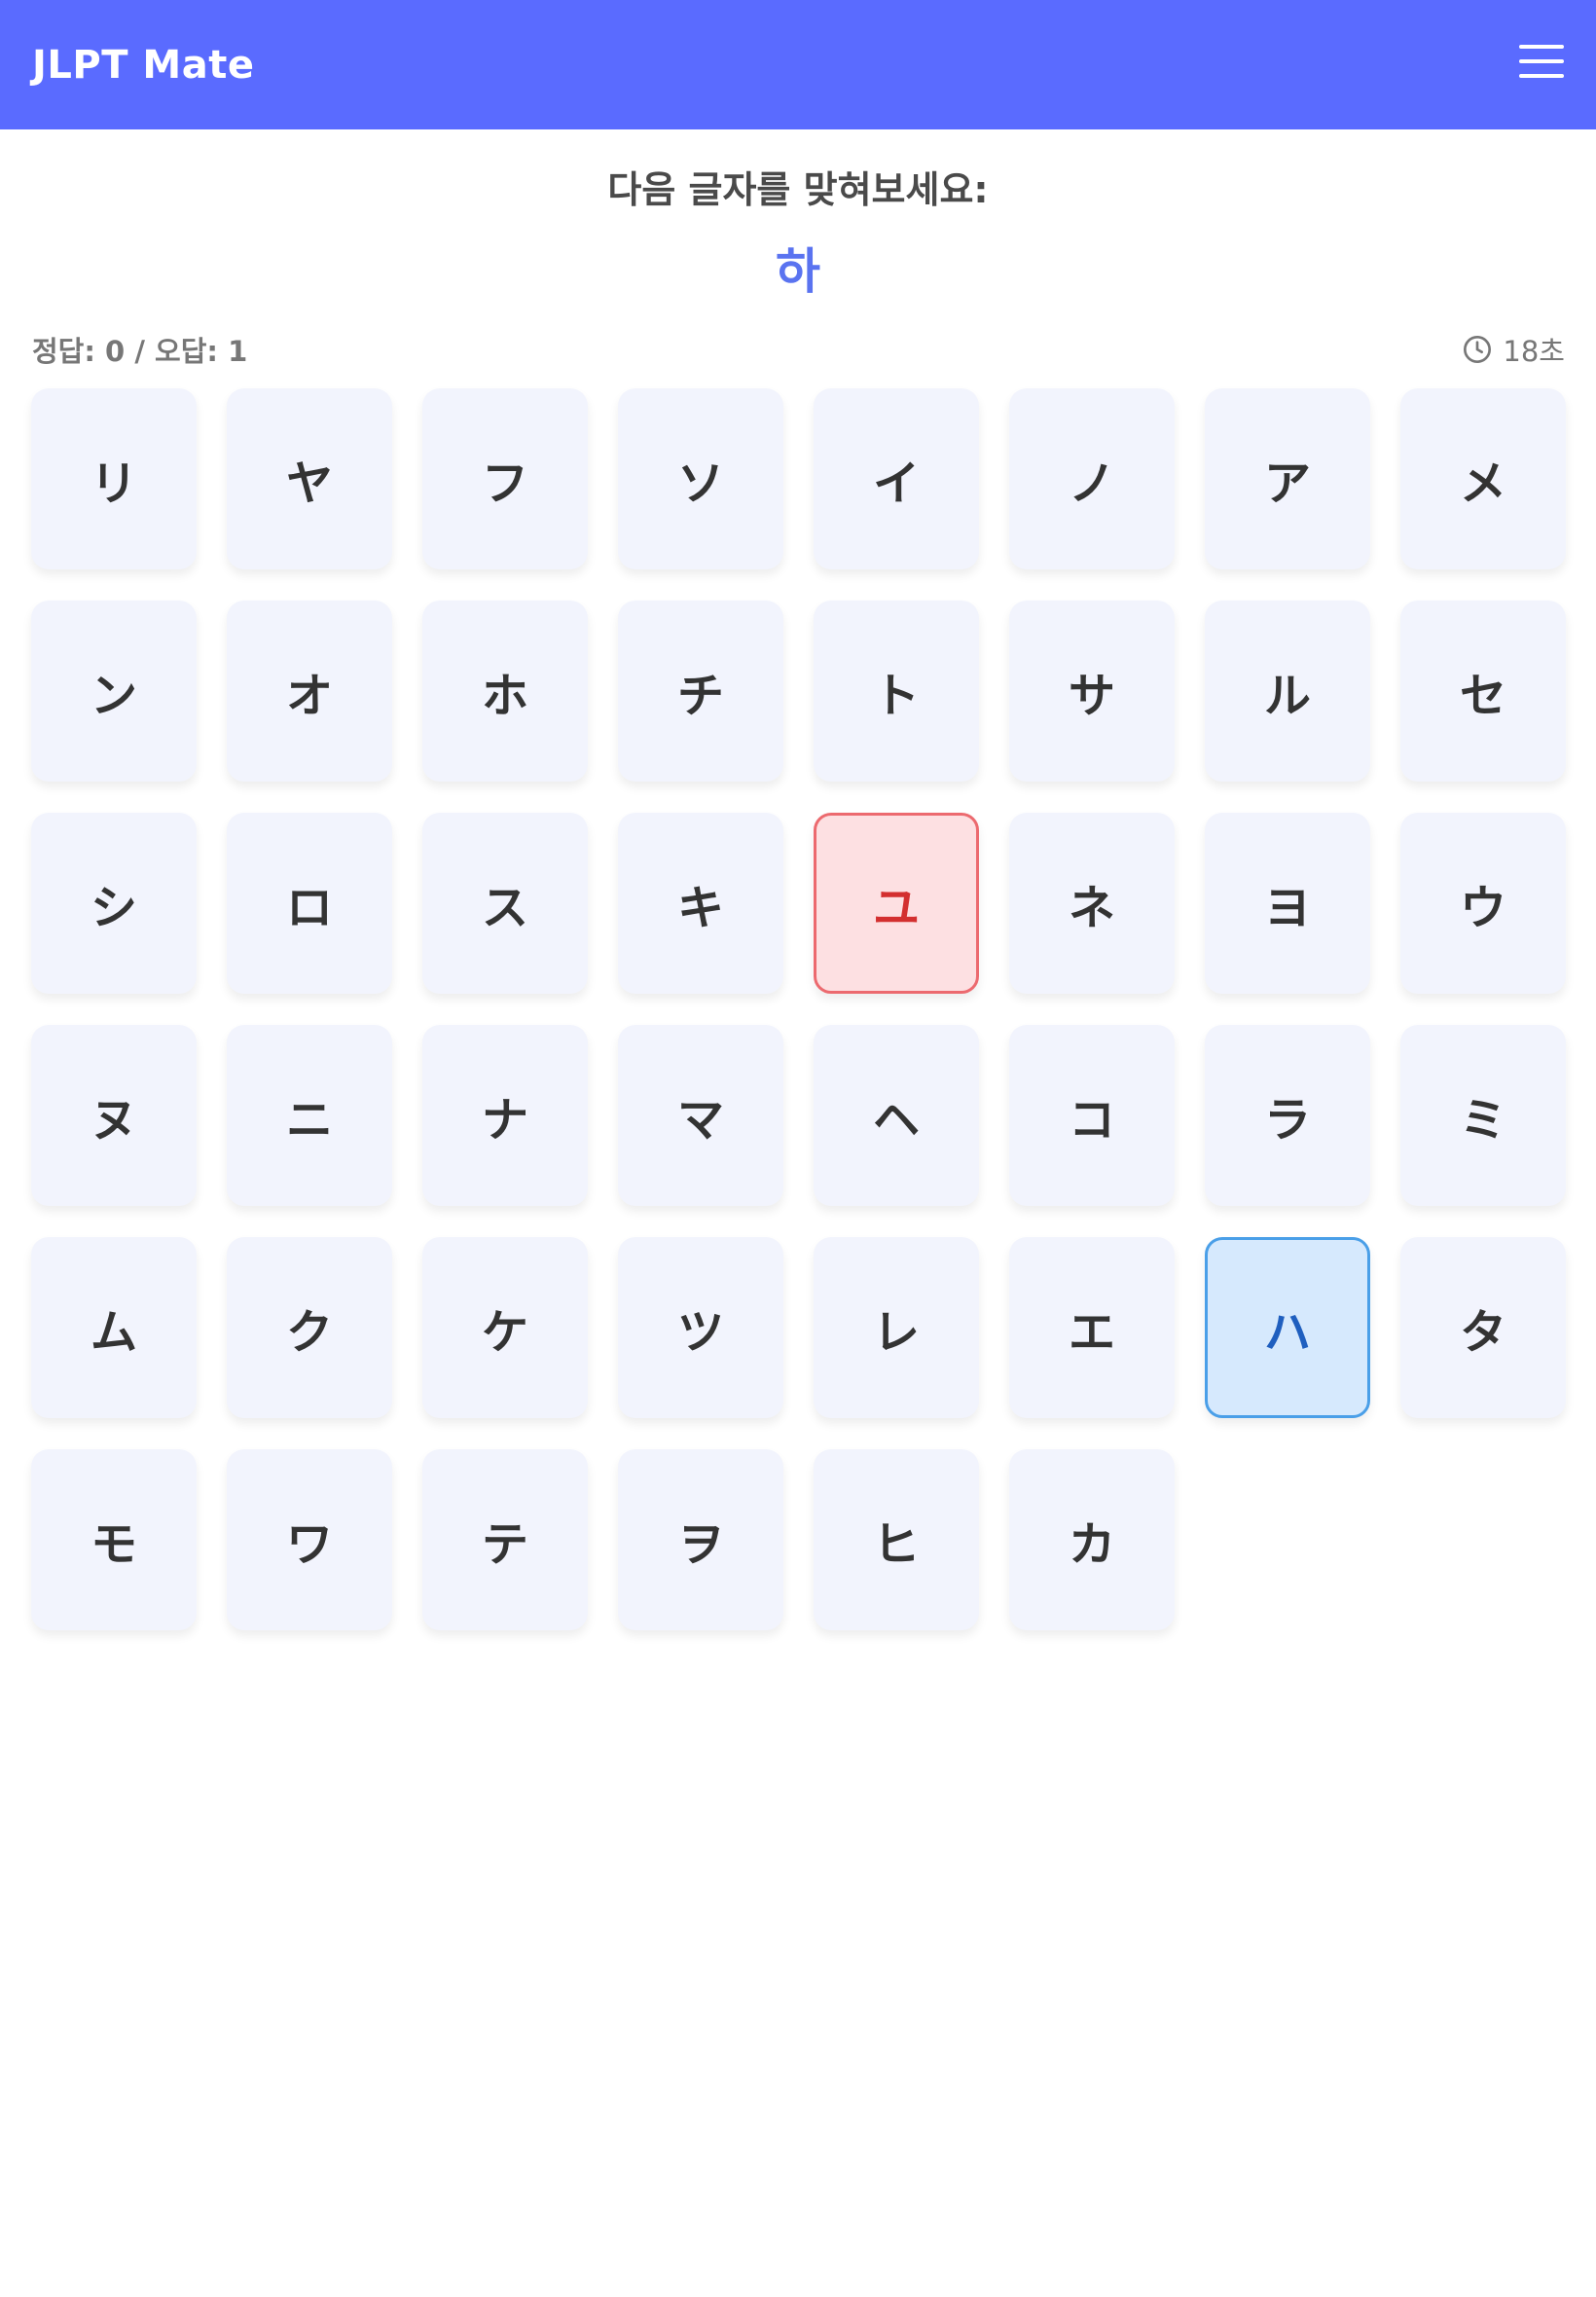  What do you see at coordinates (700, 1327) in the screenshot?
I see `answer-option-button: ツ` at bounding box center [700, 1327].